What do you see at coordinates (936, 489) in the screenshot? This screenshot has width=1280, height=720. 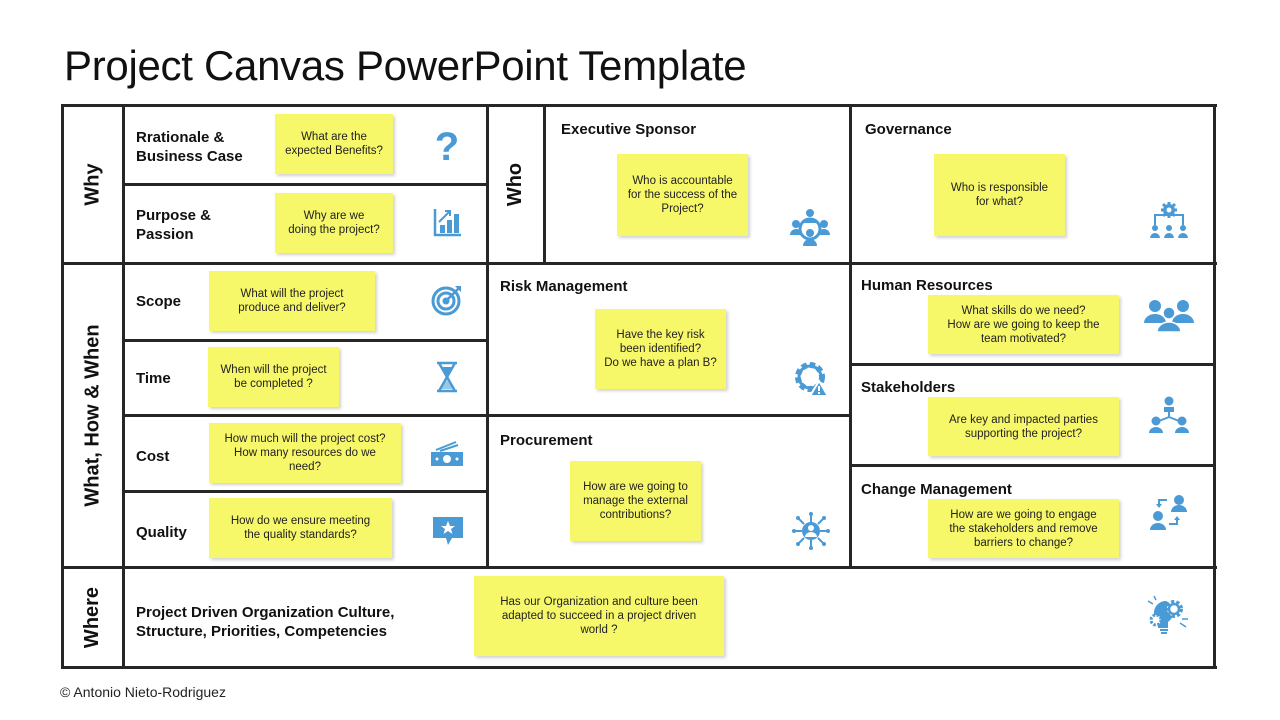 I see `change-management-heading: Change Management` at bounding box center [936, 489].